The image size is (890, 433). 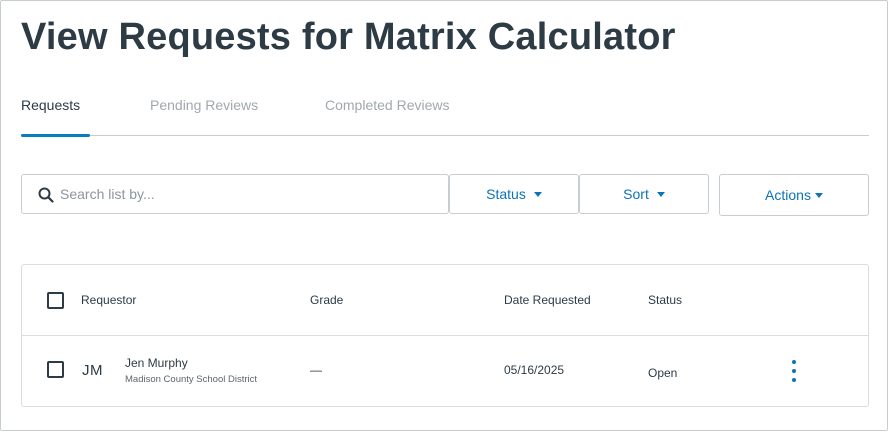 I want to click on status-filter-button: Status, so click(x=514, y=194).